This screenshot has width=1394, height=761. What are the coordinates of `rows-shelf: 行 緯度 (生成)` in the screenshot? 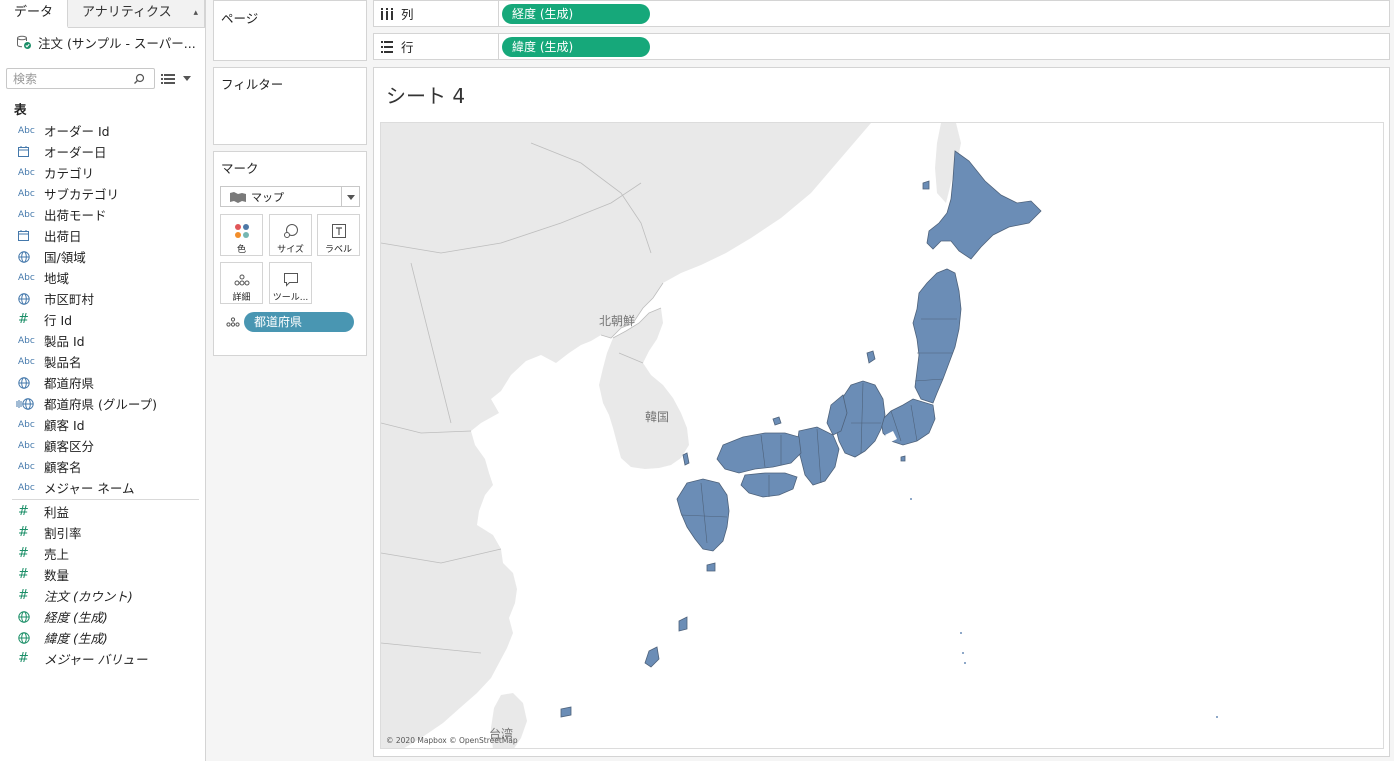 It's located at (881, 46).